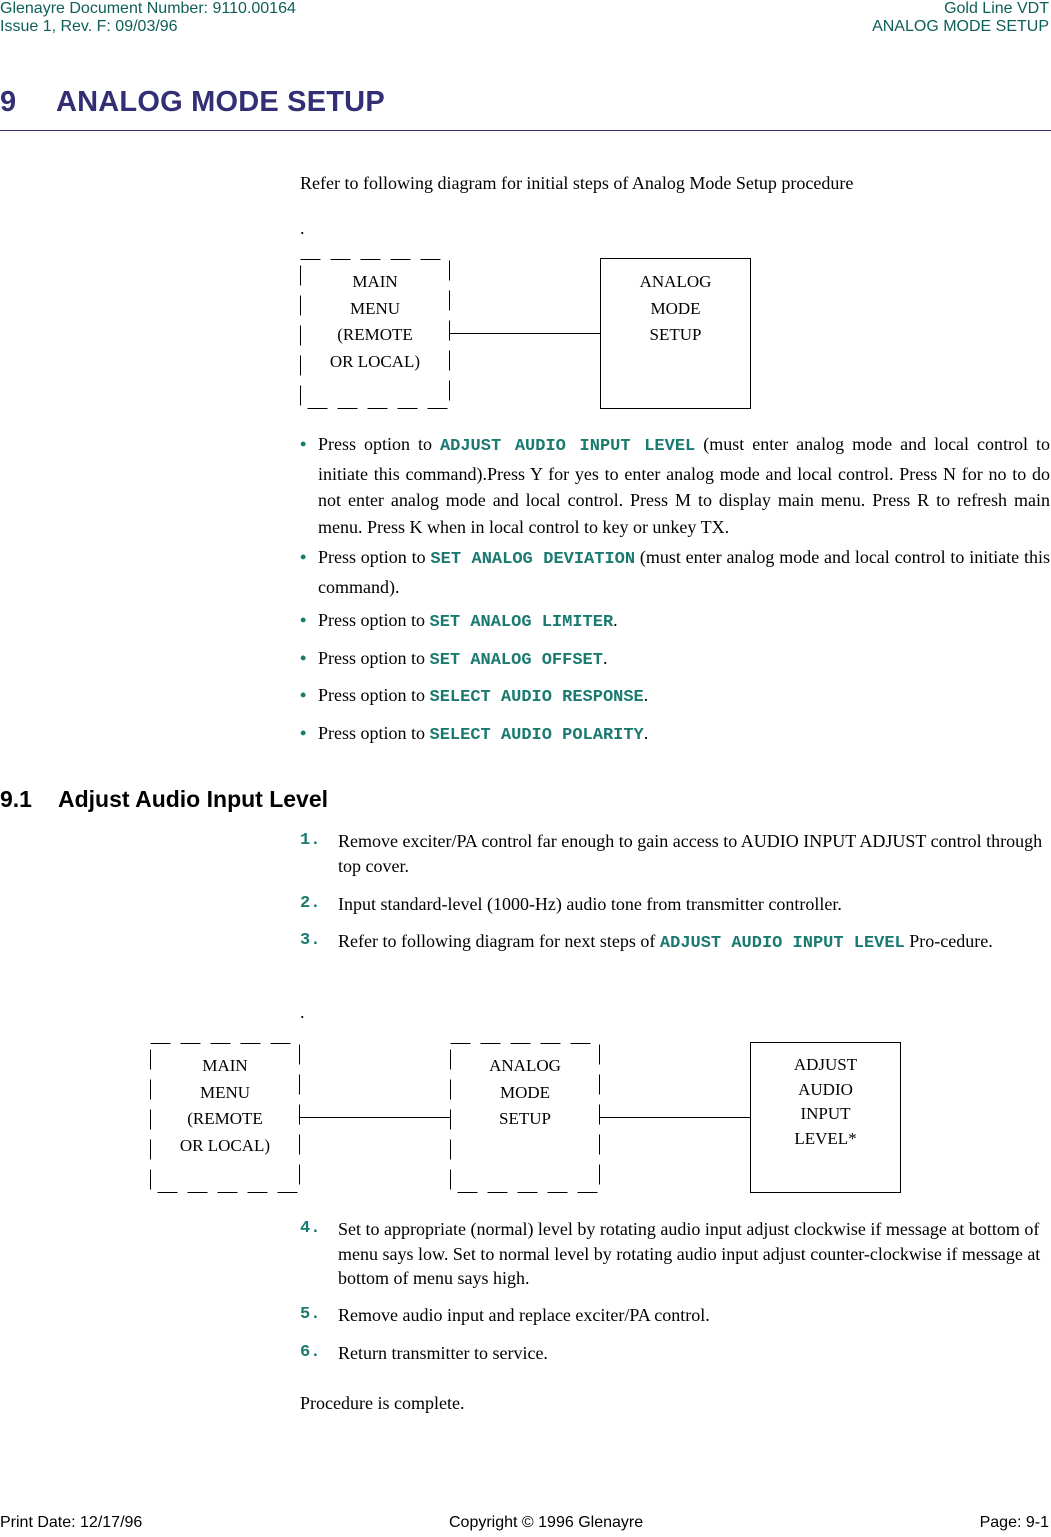 The width and height of the screenshot is (1051, 1537). I want to click on diagram1-connector, so click(525, 333).